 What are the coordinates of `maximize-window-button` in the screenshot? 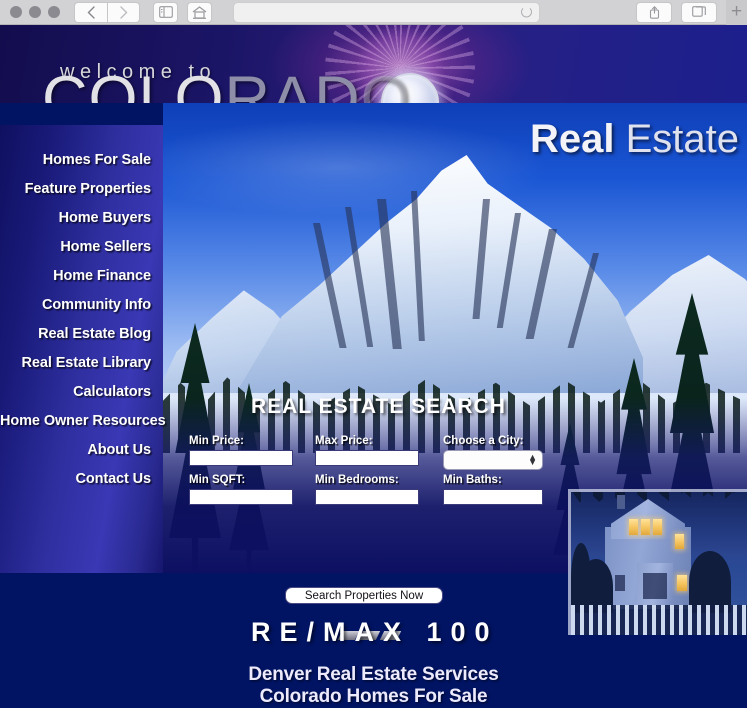 It's located at (54, 12).